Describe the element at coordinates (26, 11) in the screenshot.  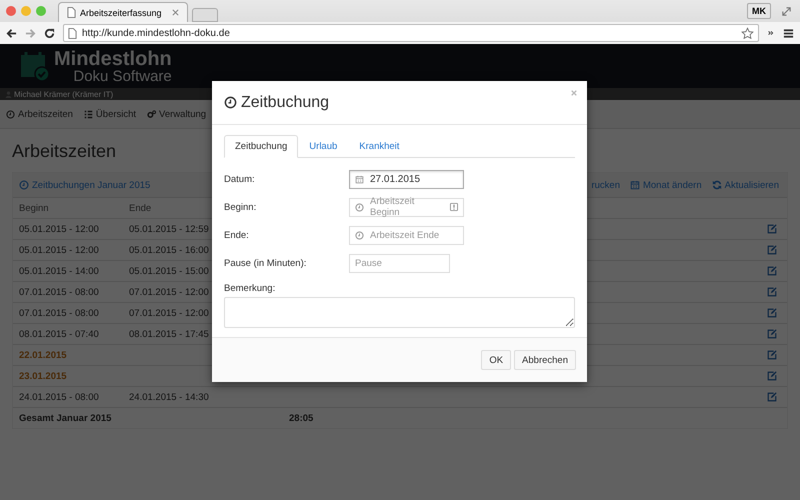
I see `minimize-window-icon` at that location.